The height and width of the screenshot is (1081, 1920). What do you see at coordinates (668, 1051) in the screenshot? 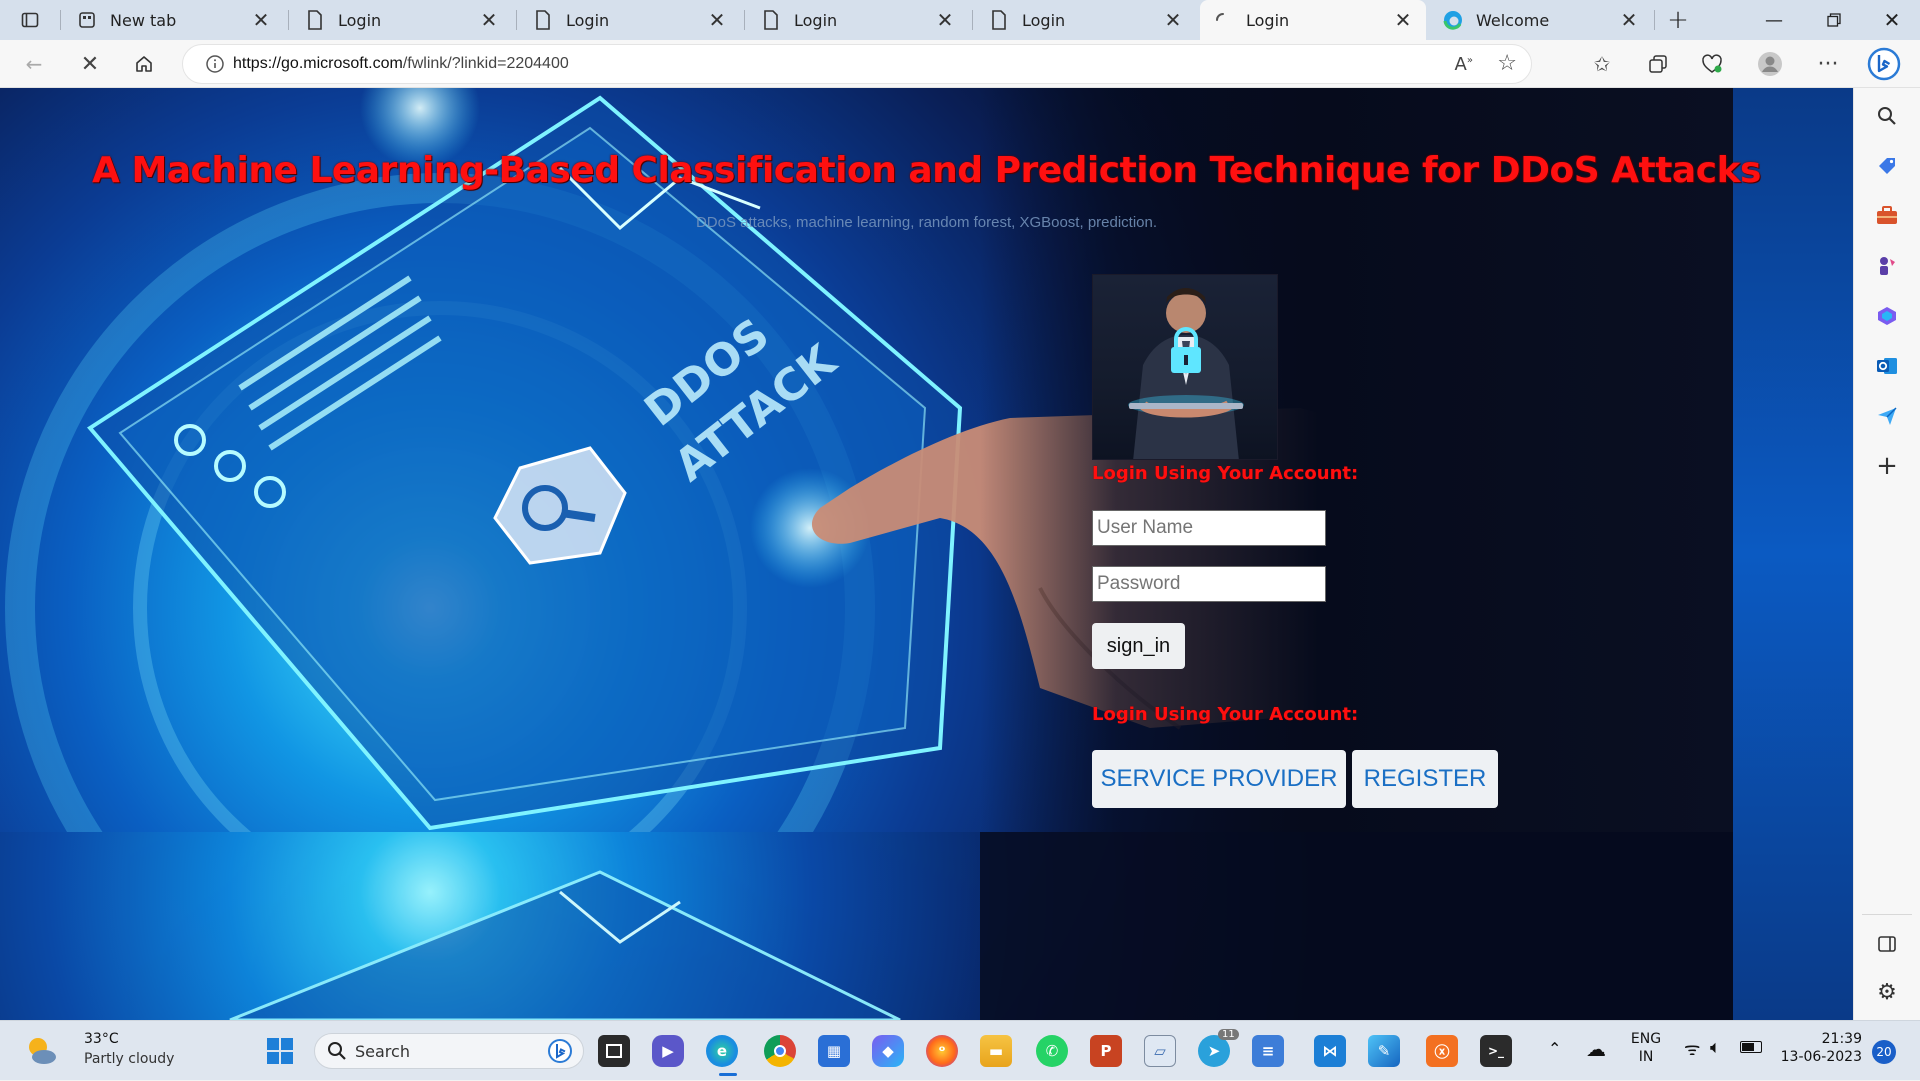
I see `meet-chat-icon: ▶` at bounding box center [668, 1051].